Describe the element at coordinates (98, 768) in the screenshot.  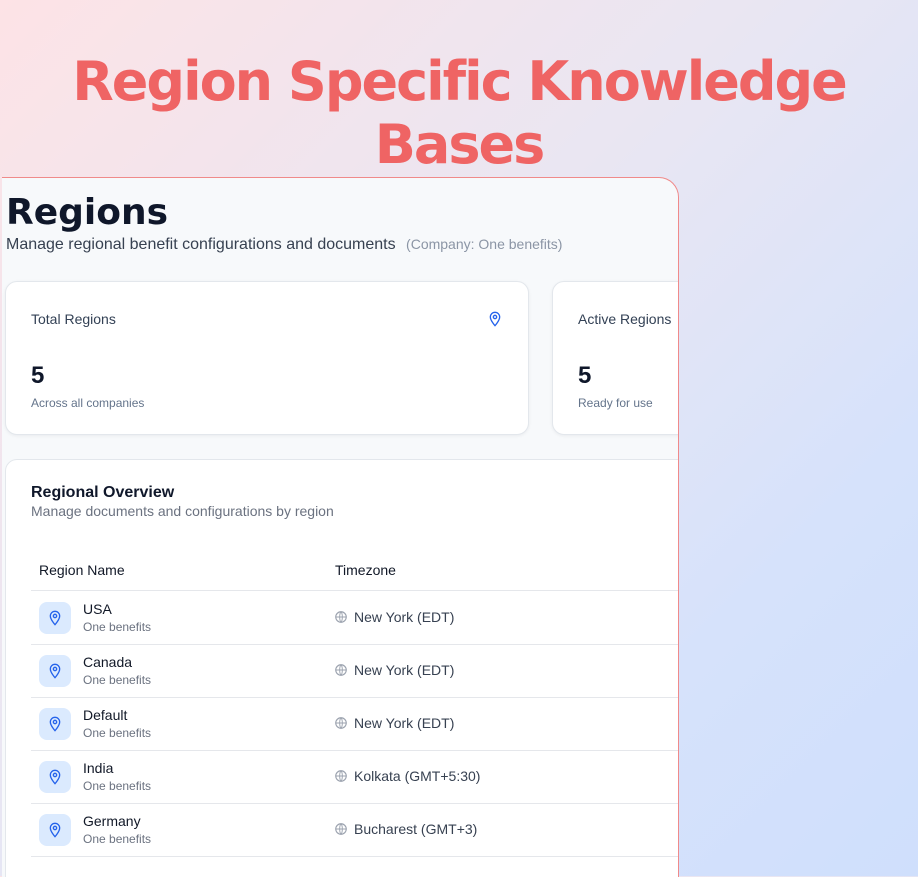
I see `region-name: India` at that location.